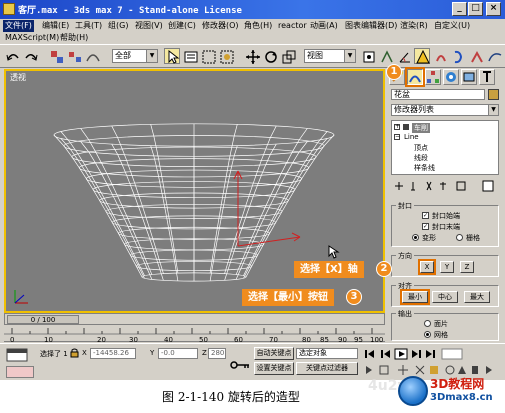  Describe the element at coordinates (427, 323) in the screenshot. I see `patch-radio` at that location.